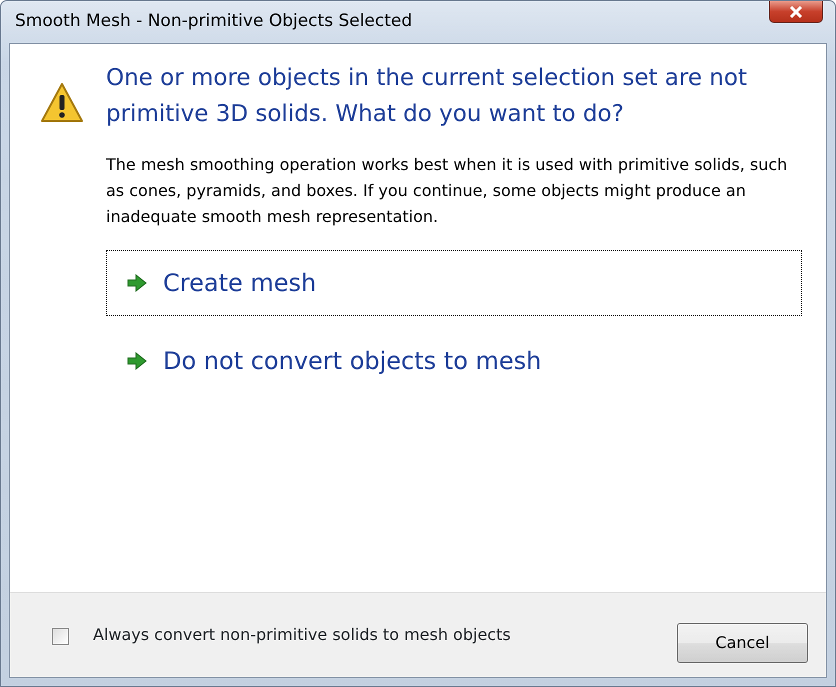  Describe the element at coordinates (742, 643) in the screenshot. I see `cancel-button: Cancel` at that location.